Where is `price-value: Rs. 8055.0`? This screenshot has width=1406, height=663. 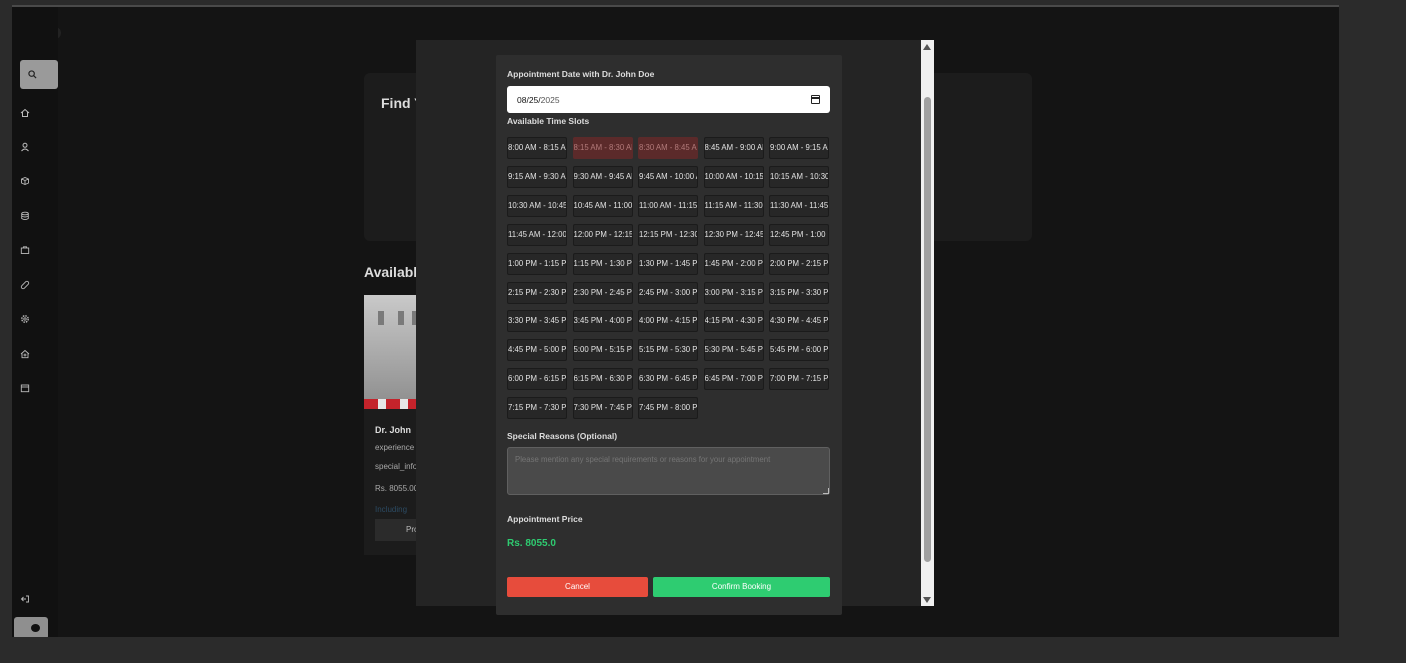 price-value: Rs. 8055.0 is located at coordinates (531, 543).